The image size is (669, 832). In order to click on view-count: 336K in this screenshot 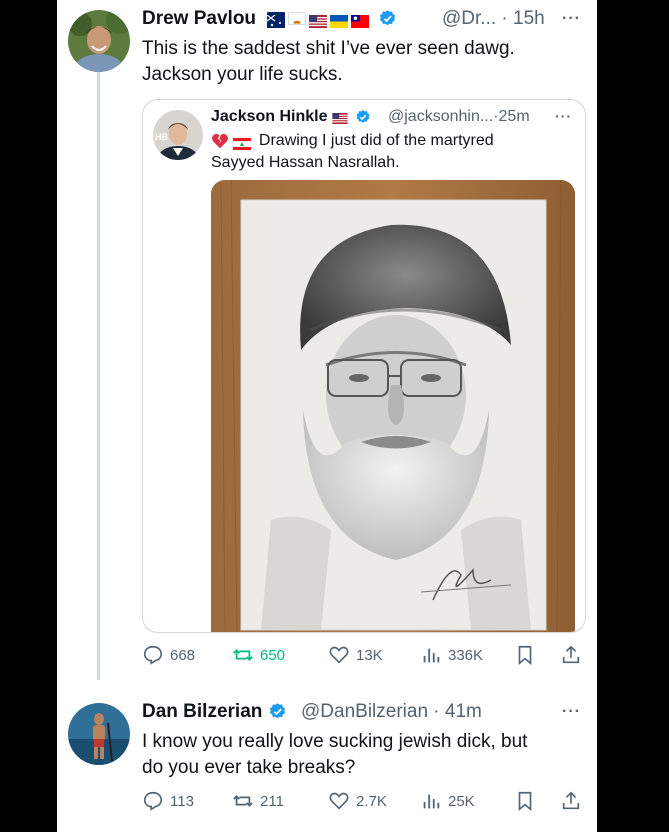, I will do `click(466, 655)`.